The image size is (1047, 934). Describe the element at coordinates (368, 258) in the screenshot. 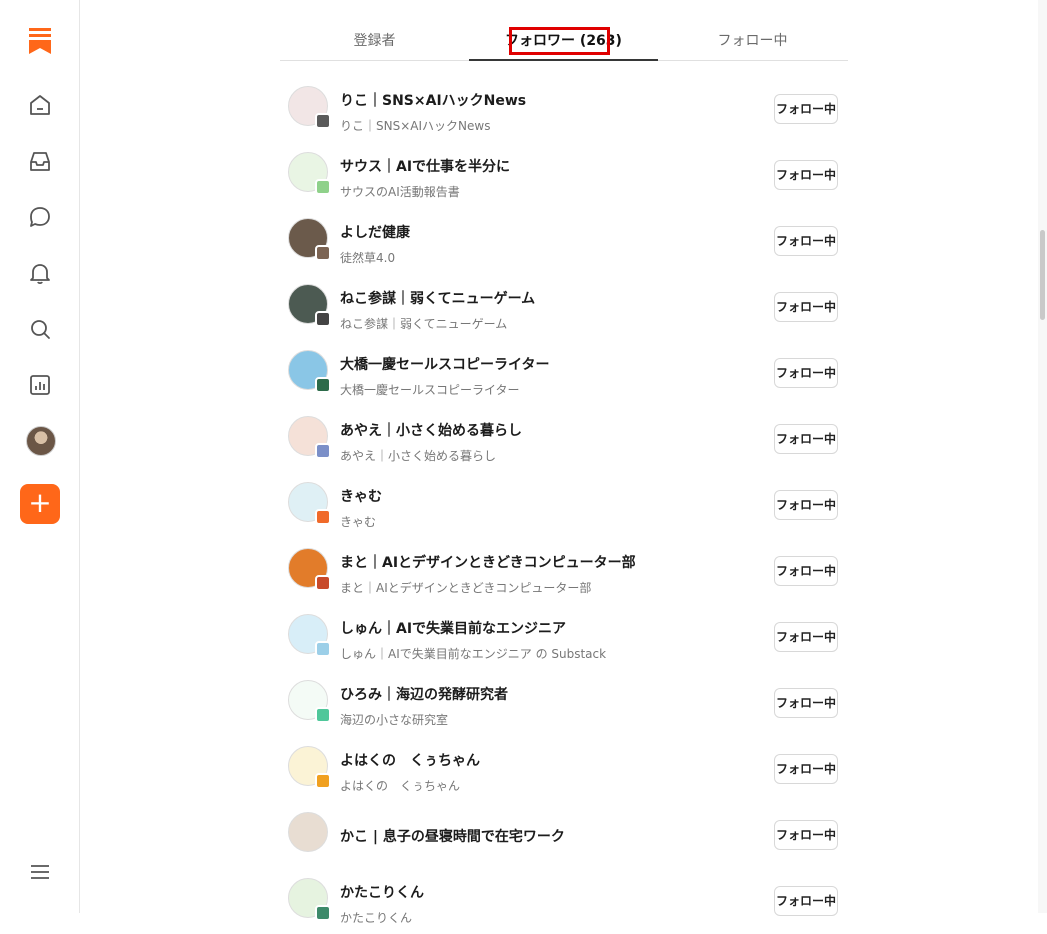

I see `follower-publication: 徒然草4.0` at that location.